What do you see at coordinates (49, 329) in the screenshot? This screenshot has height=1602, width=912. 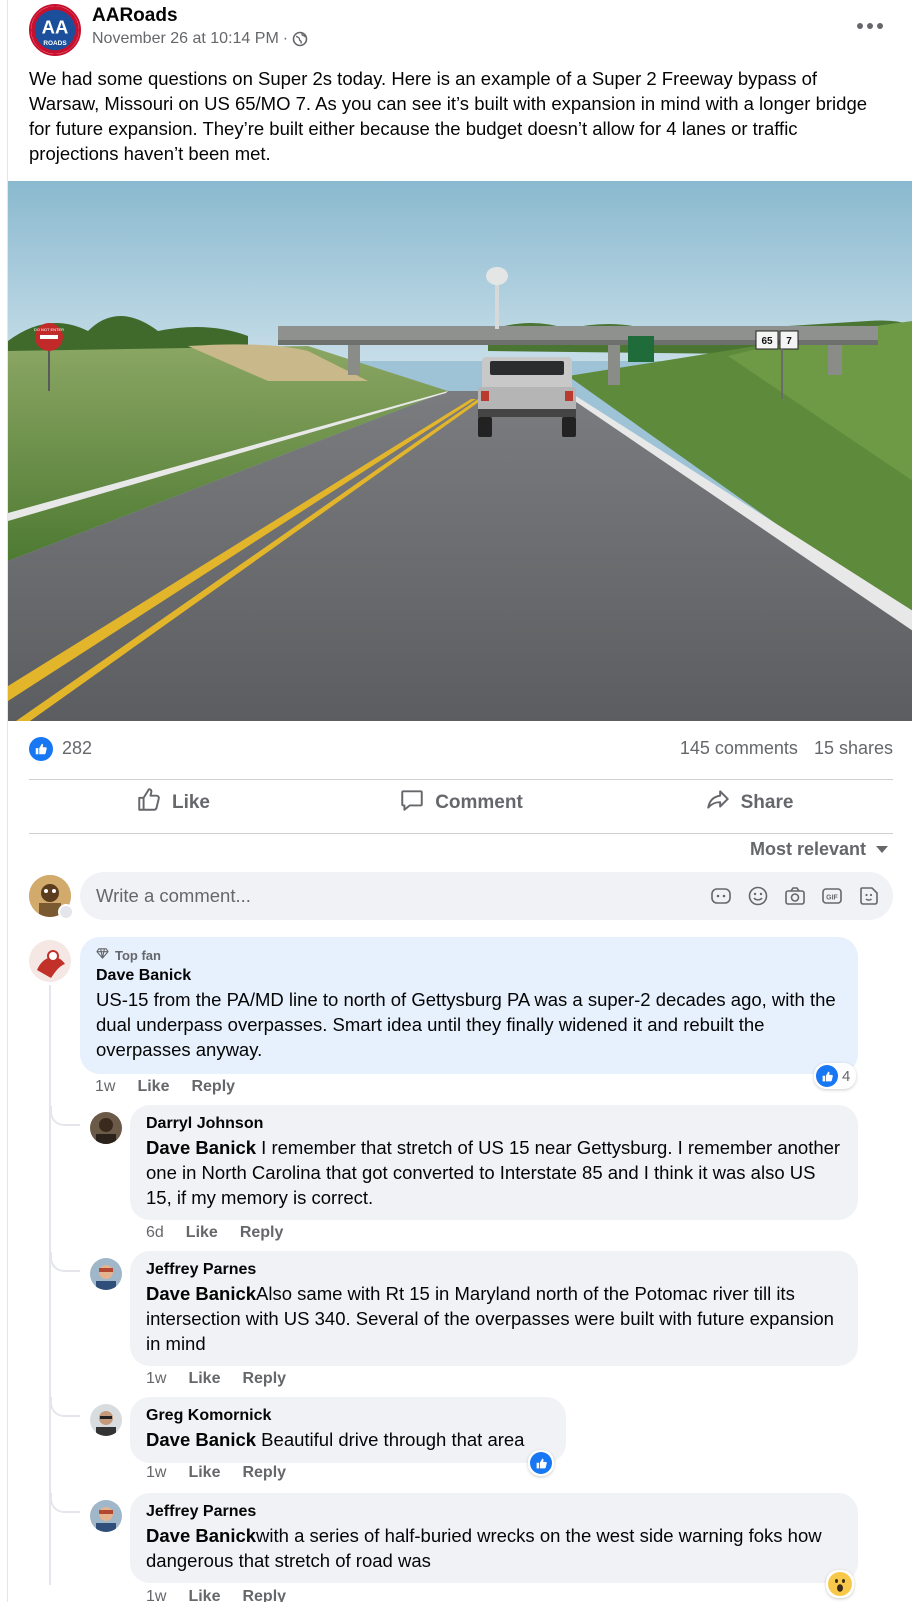 I see `do-not-enter-text: DO NOT ENTER` at bounding box center [49, 329].